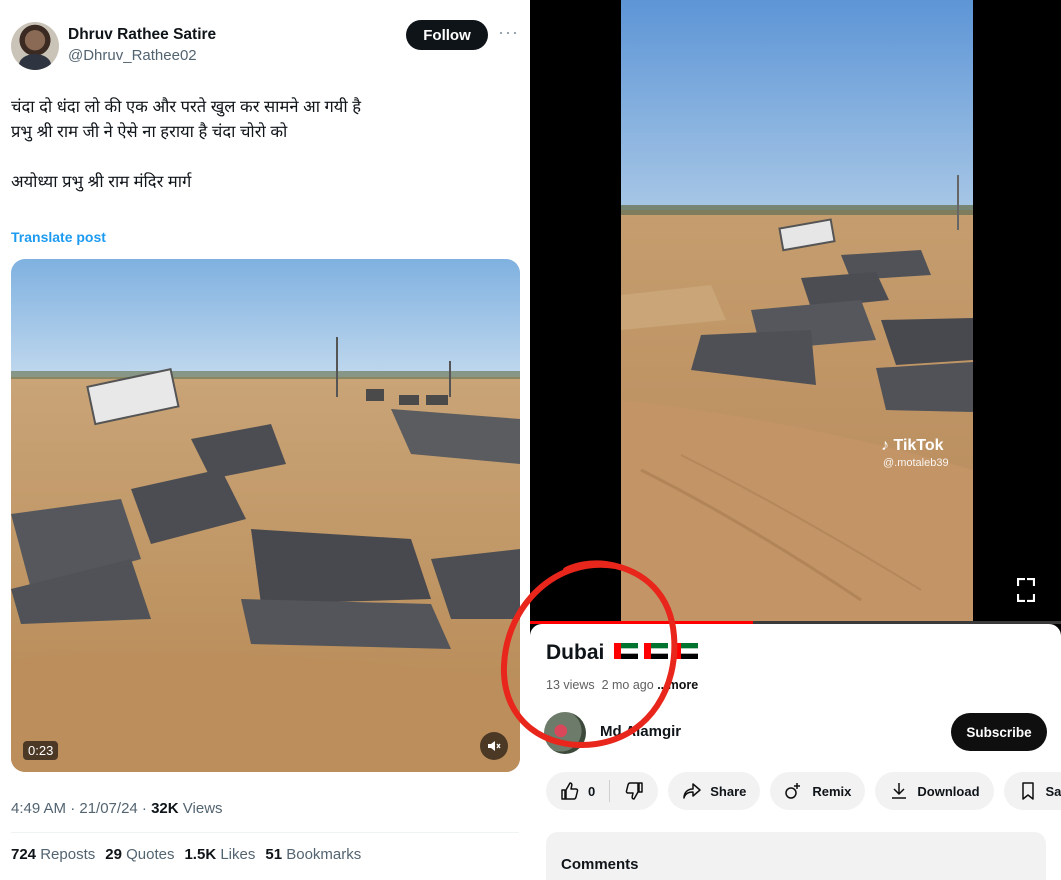  I want to click on comments-section: Comments, so click(796, 856).